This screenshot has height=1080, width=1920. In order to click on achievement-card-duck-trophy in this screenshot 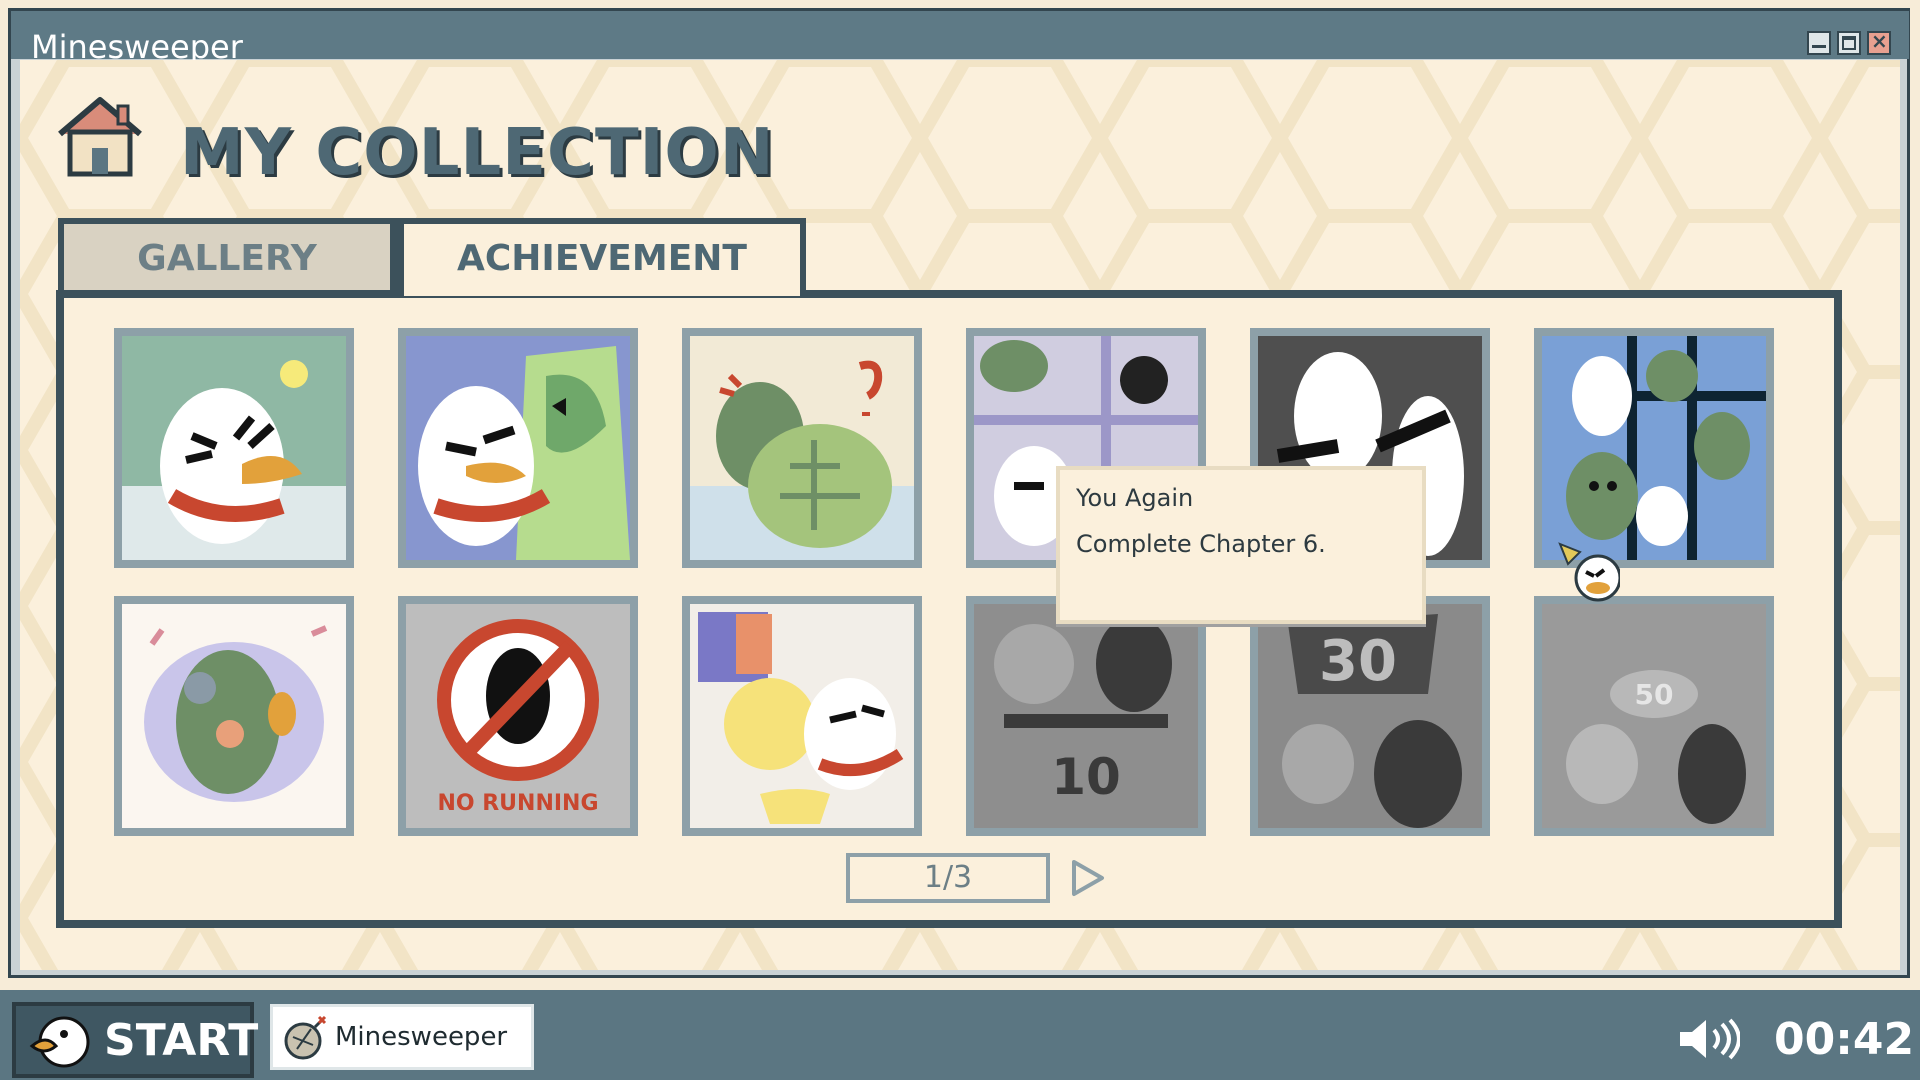, I will do `click(802, 716)`.